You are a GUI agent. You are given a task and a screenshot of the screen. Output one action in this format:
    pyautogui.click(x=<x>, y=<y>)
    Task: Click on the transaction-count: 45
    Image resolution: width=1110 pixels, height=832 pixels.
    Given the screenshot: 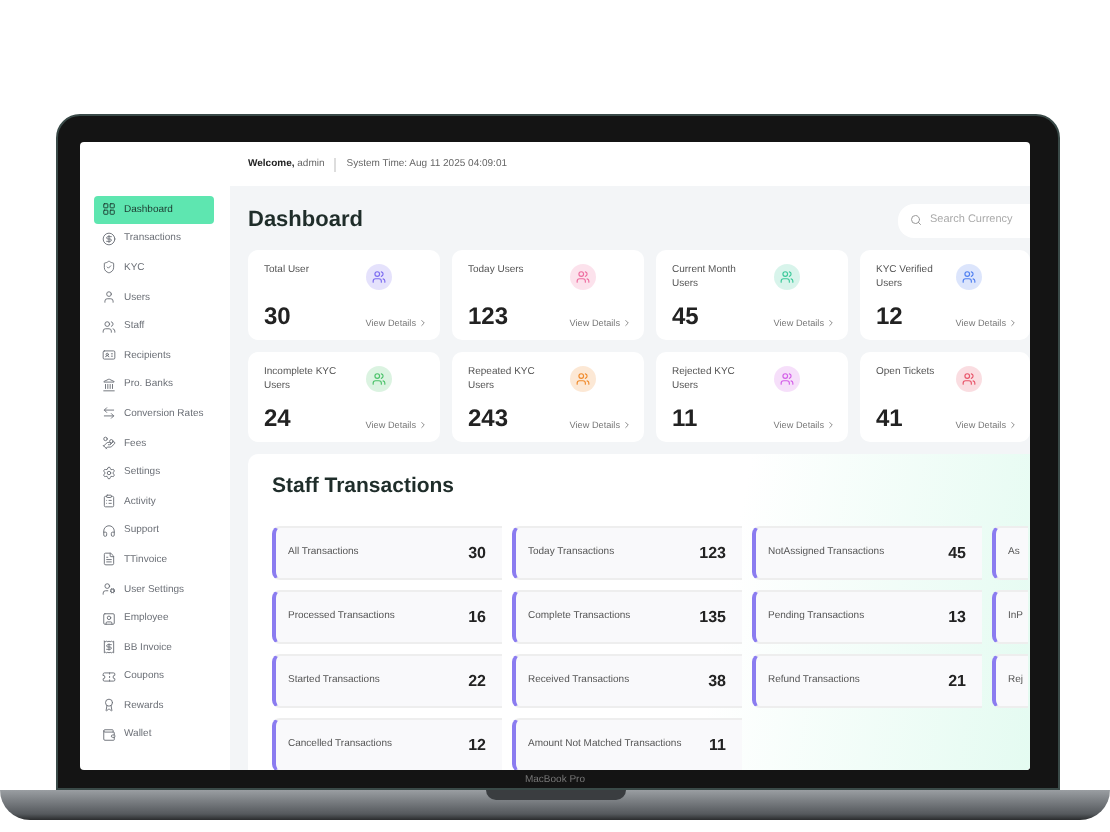 What is the action you would take?
    pyautogui.click(x=957, y=553)
    